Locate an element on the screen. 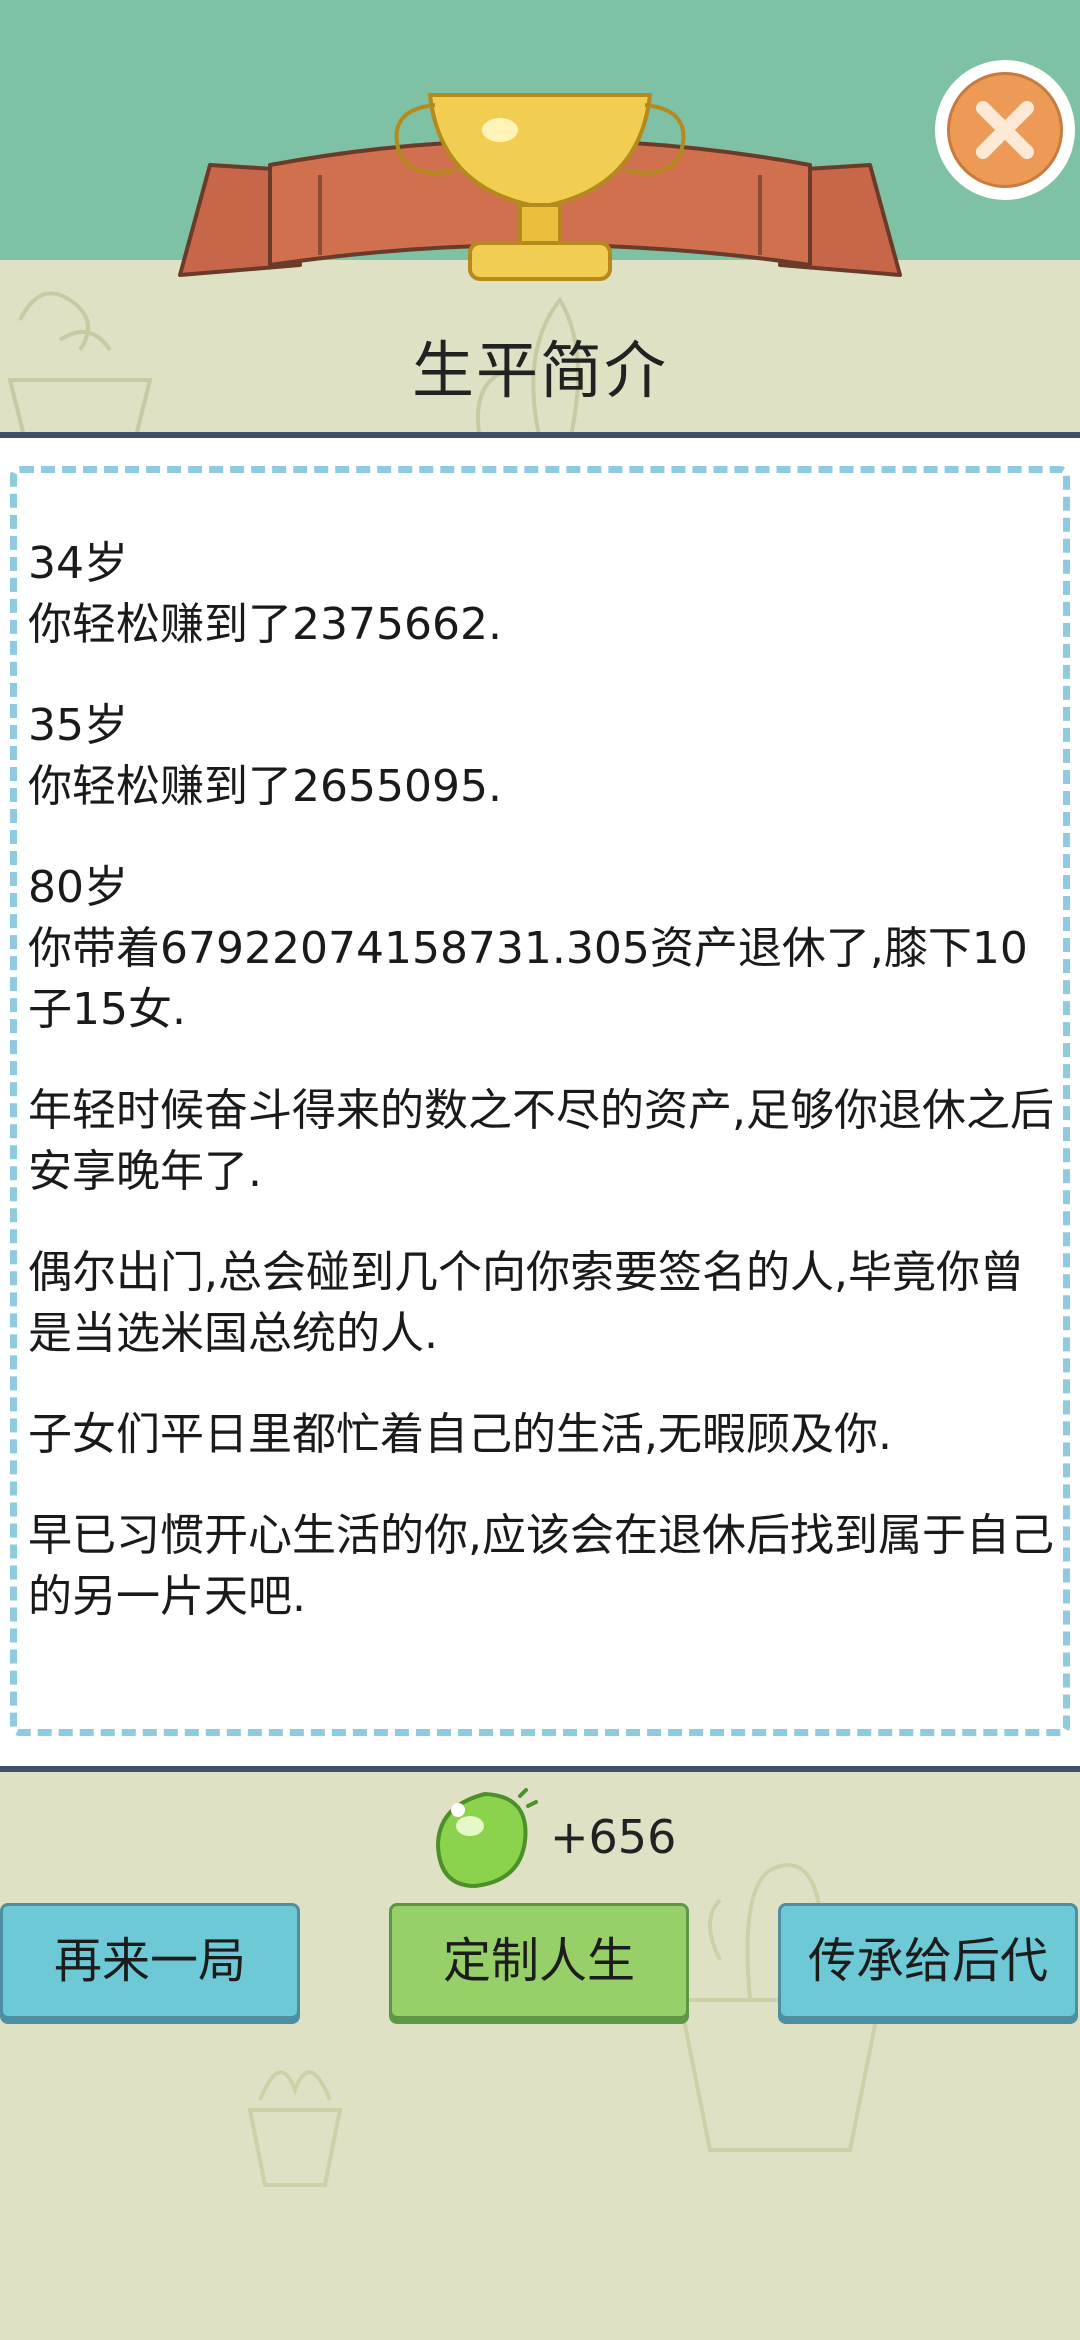  page-title: 生平简介 is located at coordinates (539, 370).